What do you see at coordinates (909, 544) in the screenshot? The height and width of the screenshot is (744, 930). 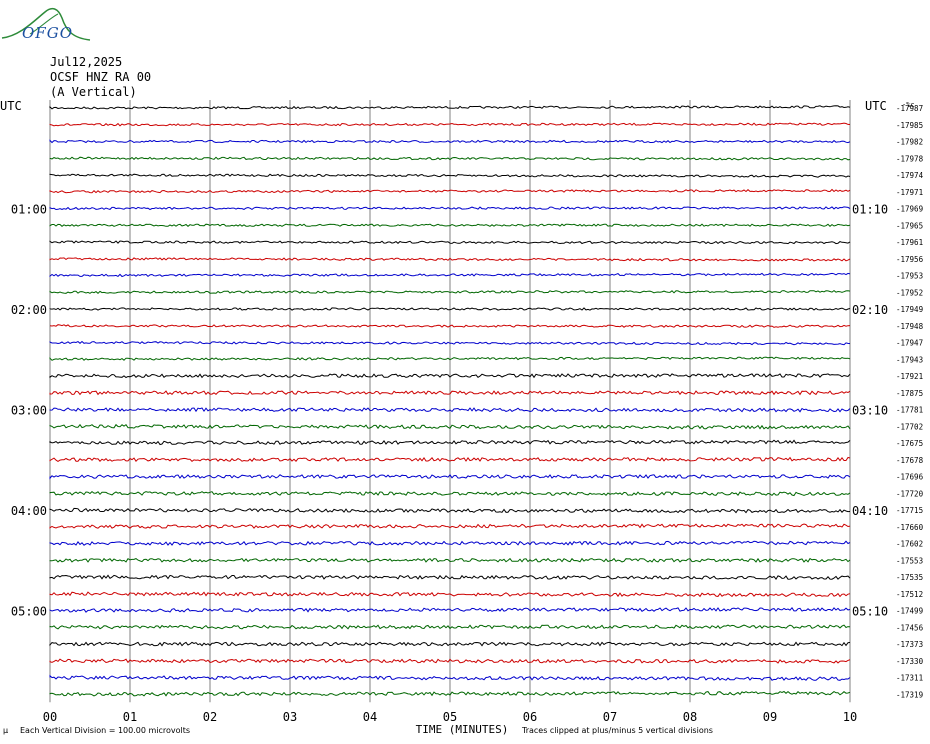 I see `row-value-label: -17602` at bounding box center [909, 544].